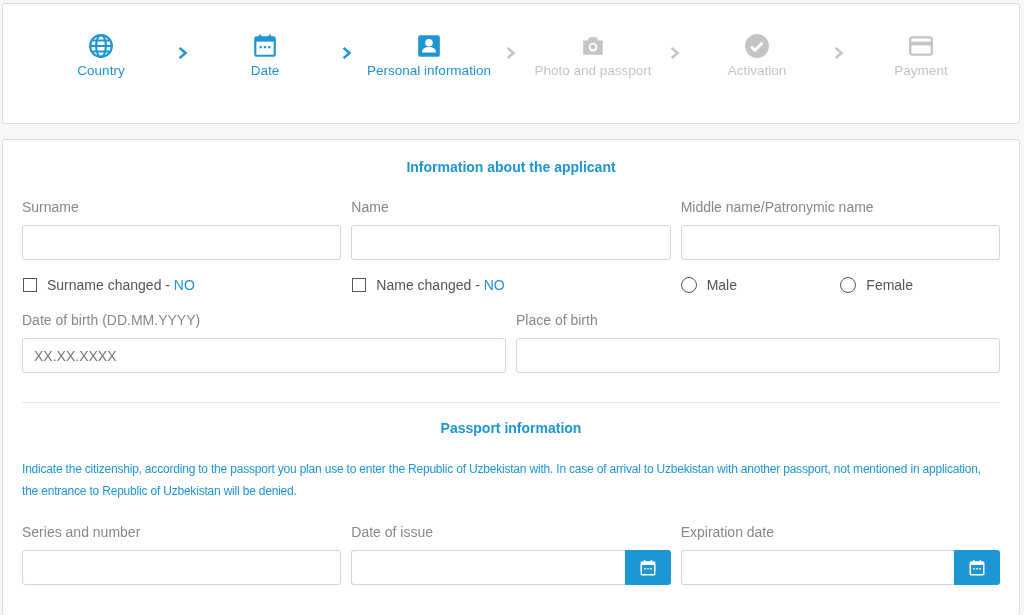  I want to click on section-title: Passport information, so click(511, 428).